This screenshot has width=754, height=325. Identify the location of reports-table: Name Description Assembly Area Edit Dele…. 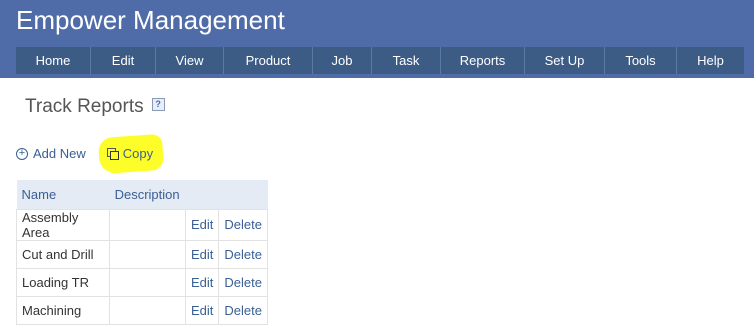
(141, 252).